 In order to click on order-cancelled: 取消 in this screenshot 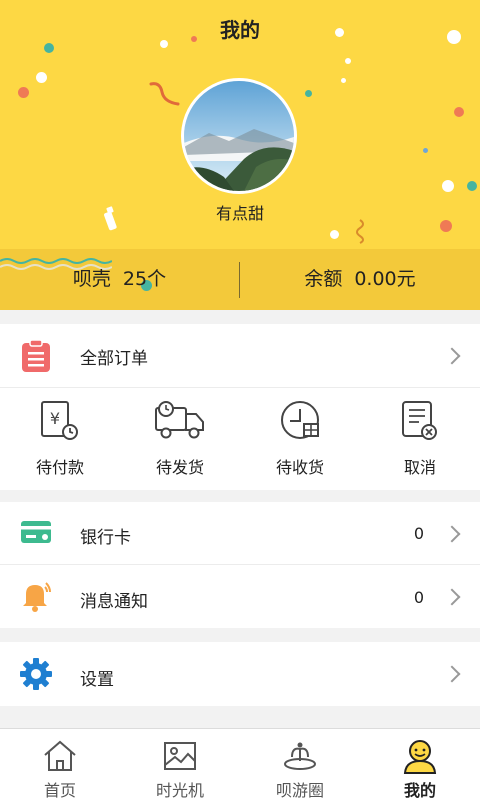, I will do `click(420, 439)`.